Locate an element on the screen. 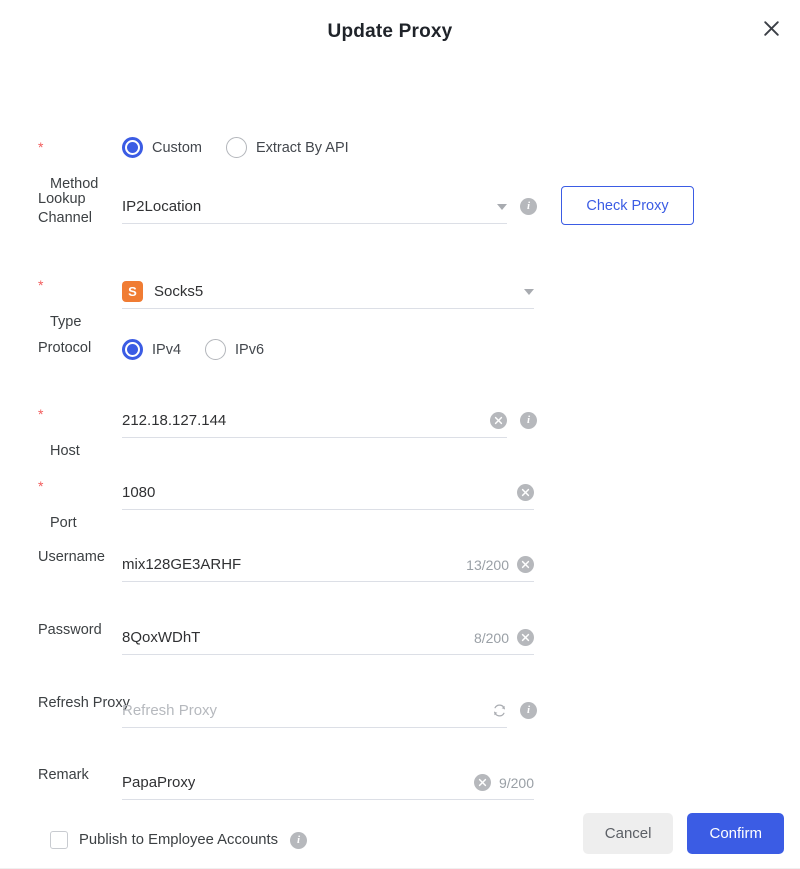  check-proxy-button: Check Proxy is located at coordinates (627, 205).